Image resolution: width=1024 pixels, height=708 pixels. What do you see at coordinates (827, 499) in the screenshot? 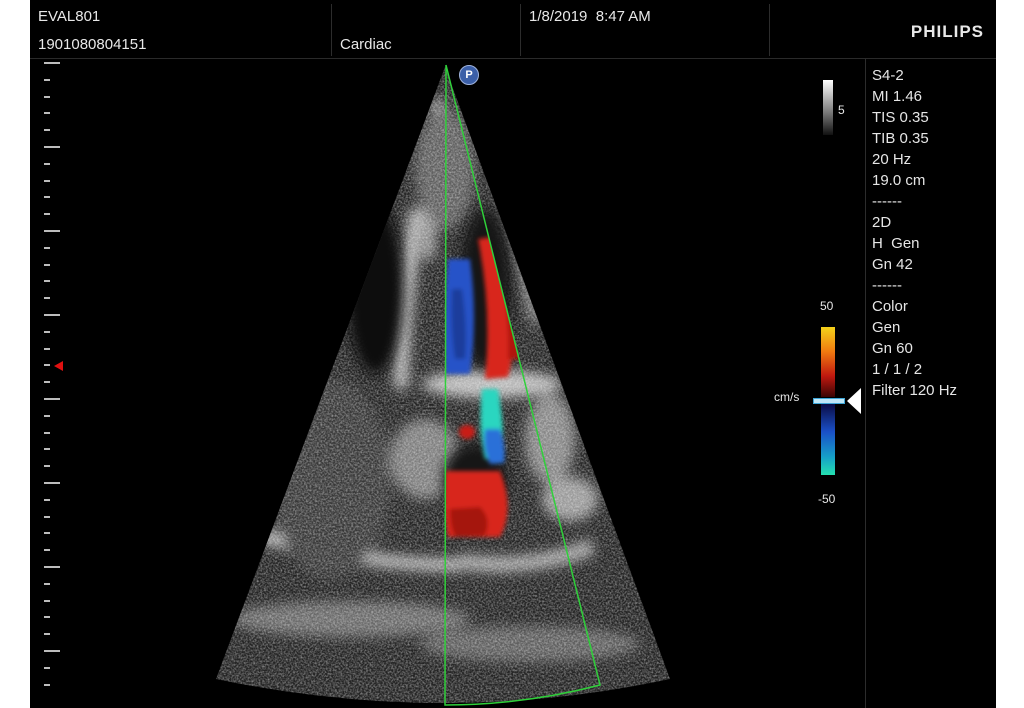
I see `color-scale-min: -50` at bounding box center [827, 499].